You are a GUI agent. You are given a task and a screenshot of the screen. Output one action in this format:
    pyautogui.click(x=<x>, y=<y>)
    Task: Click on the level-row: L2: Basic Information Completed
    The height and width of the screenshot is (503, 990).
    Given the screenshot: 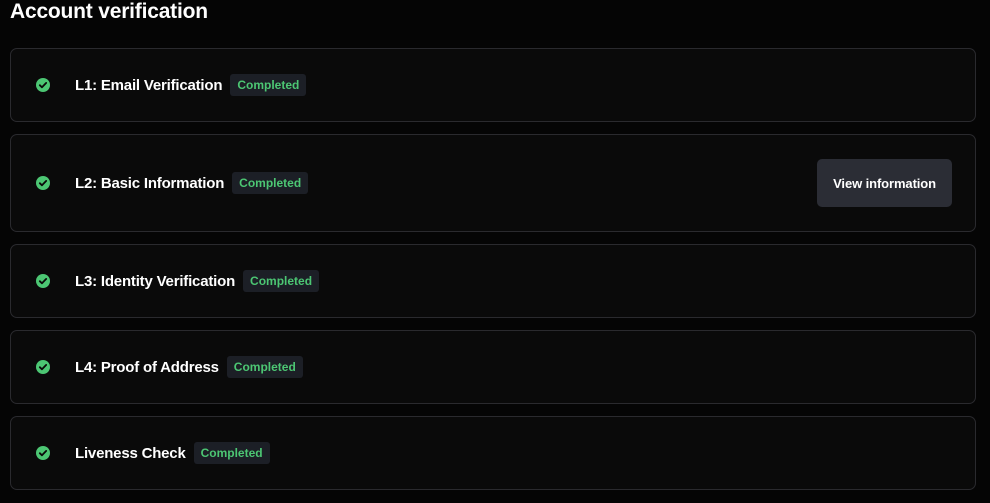 What is the action you would take?
    pyautogui.click(x=172, y=183)
    